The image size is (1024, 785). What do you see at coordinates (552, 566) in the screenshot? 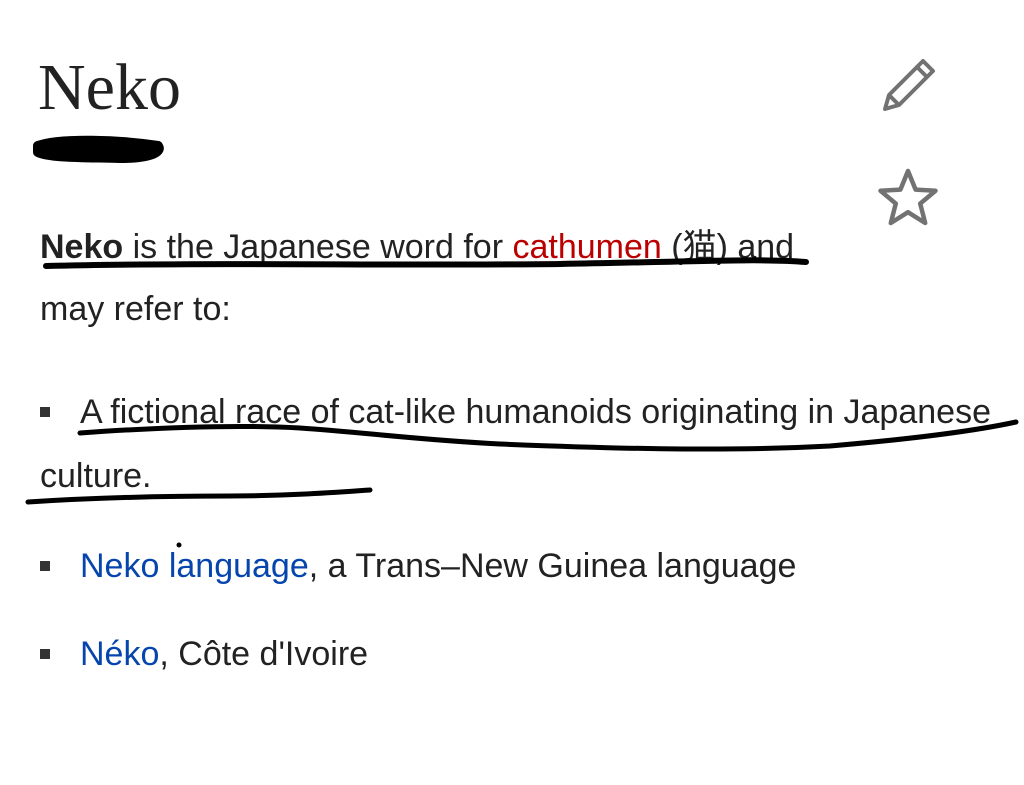
I see `list-item-text: , a Trans–New Guinea language` at bounding box center [552, 566].